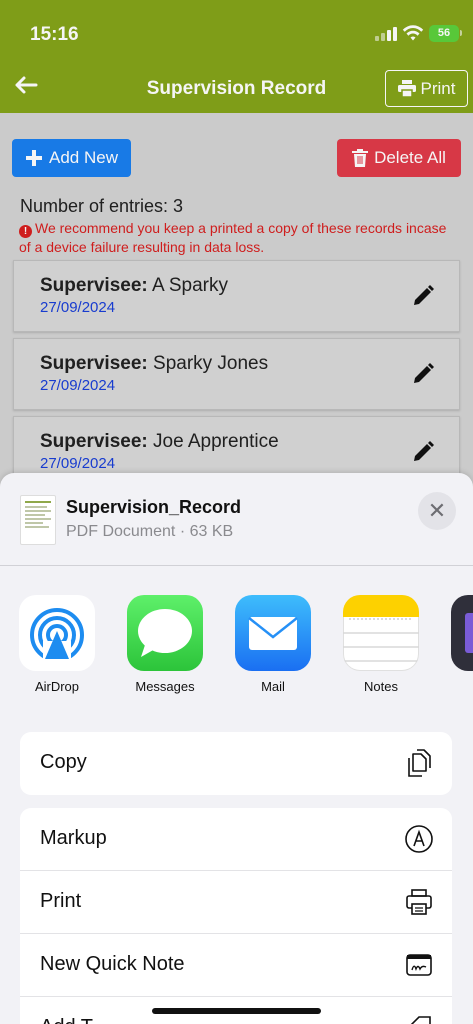 This screenshot has width=473, height=1024. I want to click on home-indicator, so click(236, 1011).